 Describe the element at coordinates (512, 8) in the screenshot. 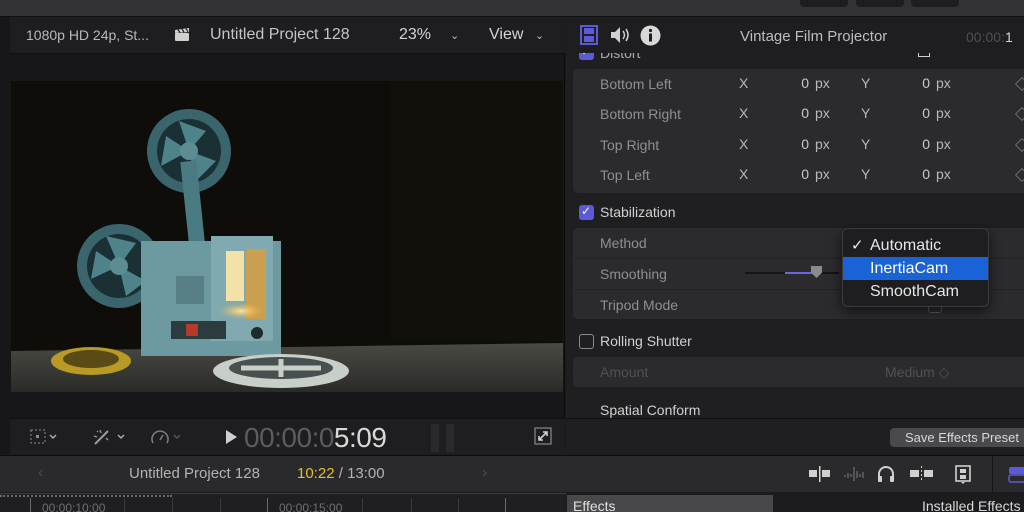

I see `window-top-strip` at that location.